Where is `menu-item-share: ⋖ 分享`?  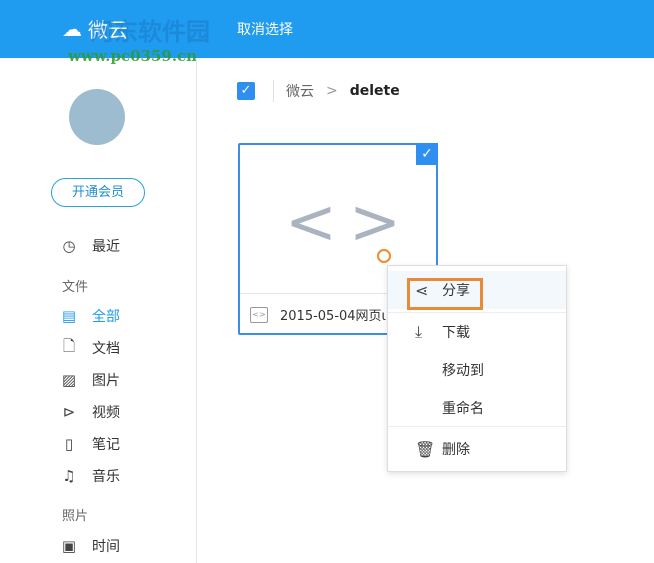
menu-item-share: ⋖ 分享 is located at coordinates (477, 290).